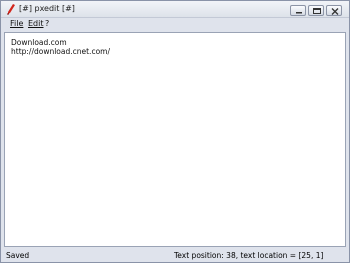  What do you see at coordinates (16, 23) in the screenshot?
I see `menu-file: File` at bounding box center [16, 23].